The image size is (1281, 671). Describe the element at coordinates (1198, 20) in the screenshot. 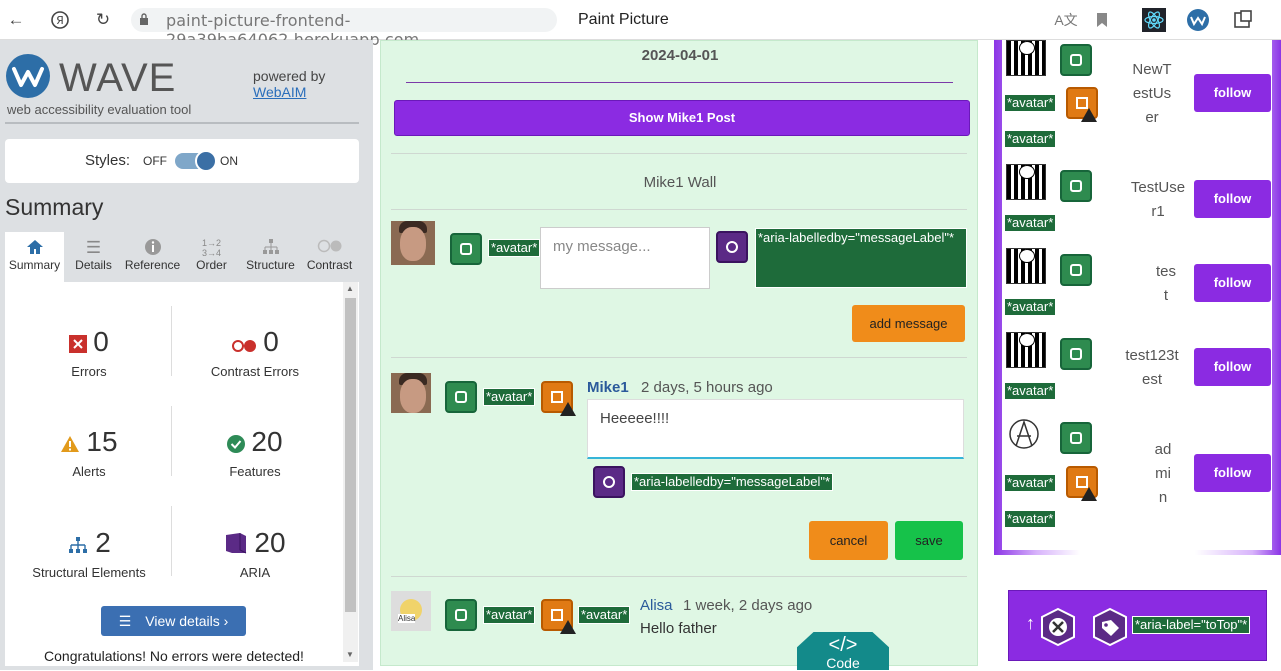

I see `wave-extension-icon` at that location.